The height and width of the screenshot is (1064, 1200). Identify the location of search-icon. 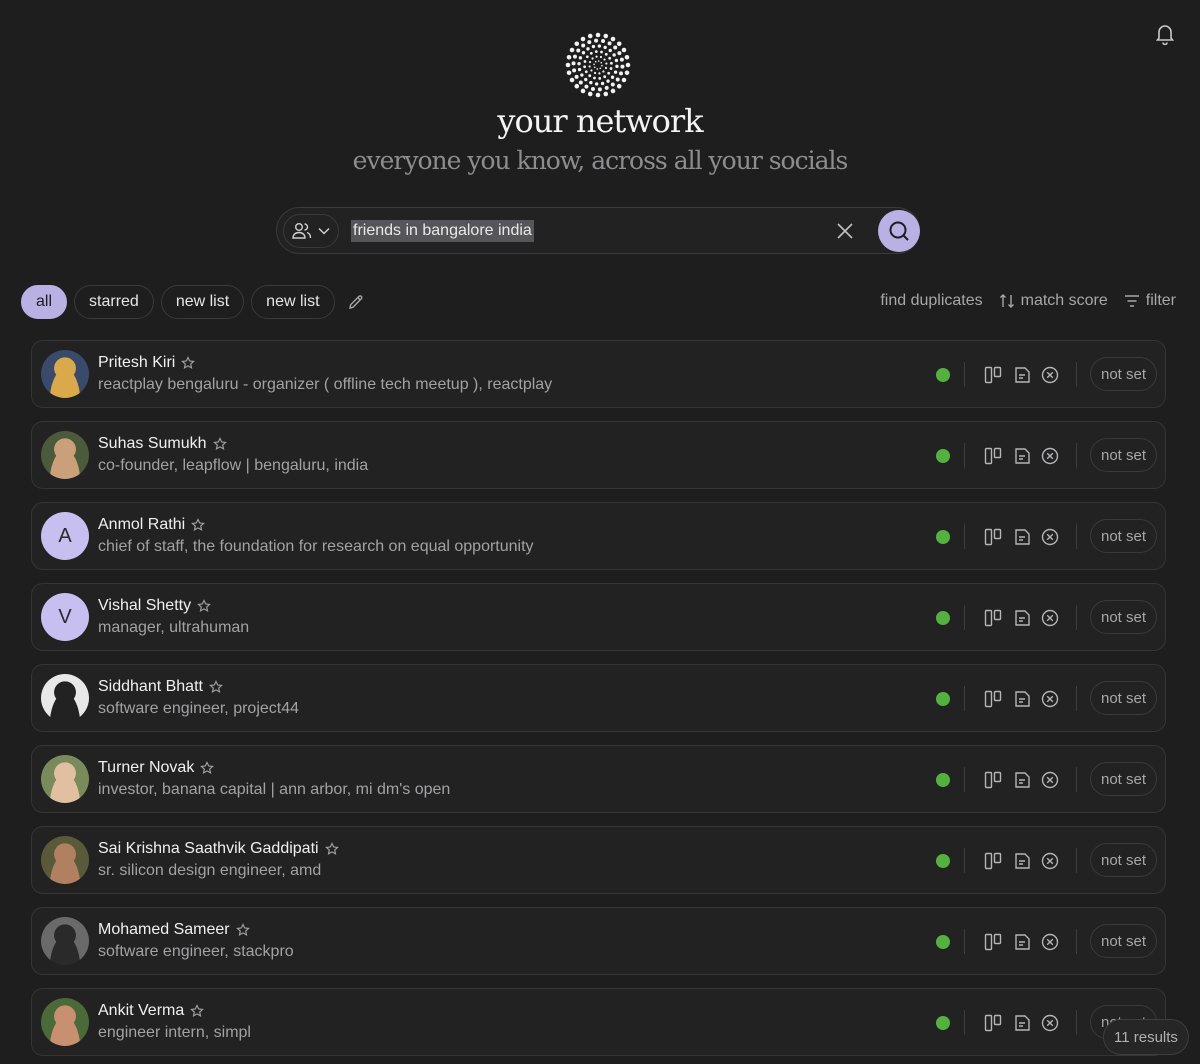
(899, 231).